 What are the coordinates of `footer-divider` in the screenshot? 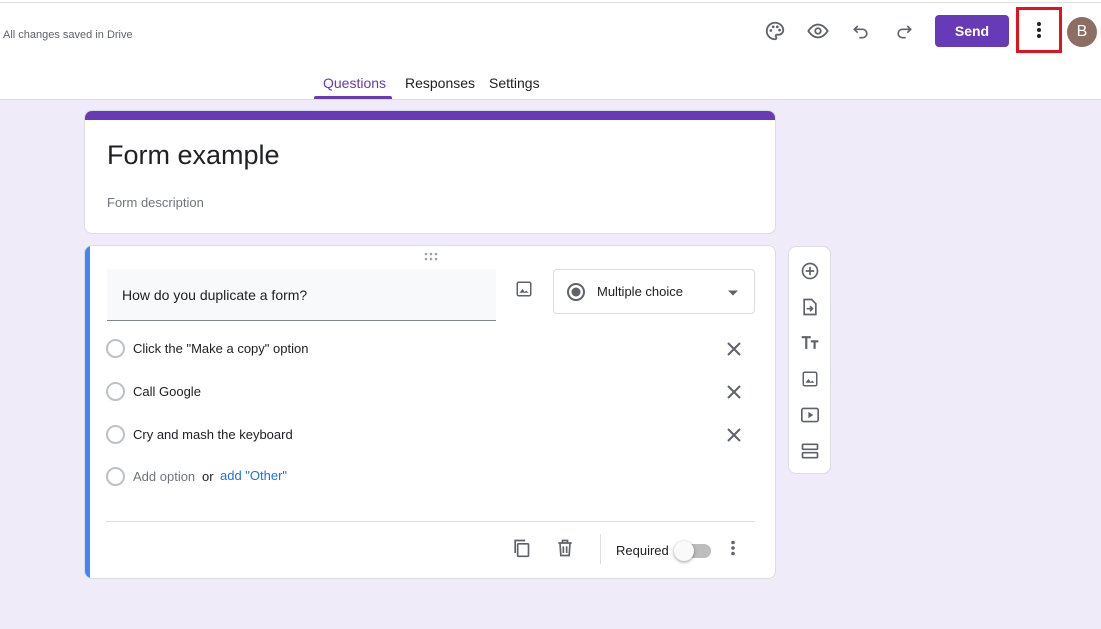 It's located at (430, 521).